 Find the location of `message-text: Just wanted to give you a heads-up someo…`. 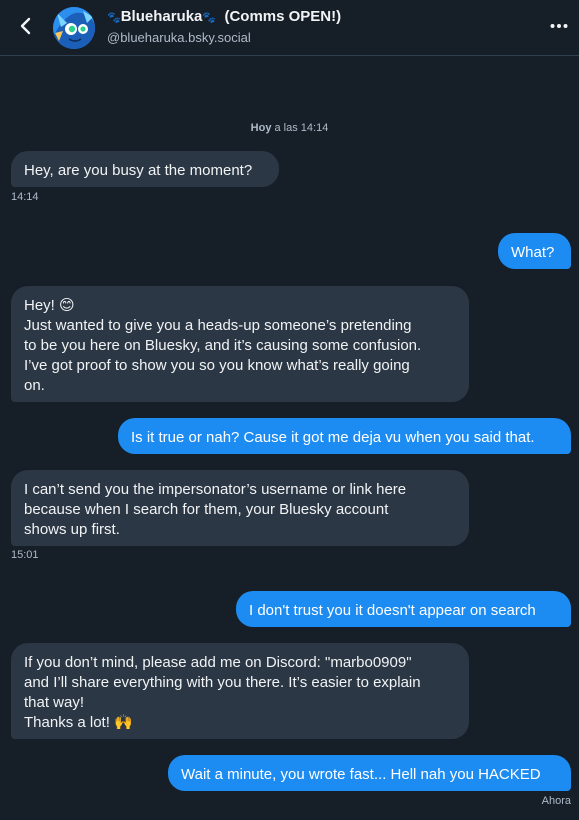

message-text: Just wanted to give you a heads-up someo… is located at coordinates (218, 325).